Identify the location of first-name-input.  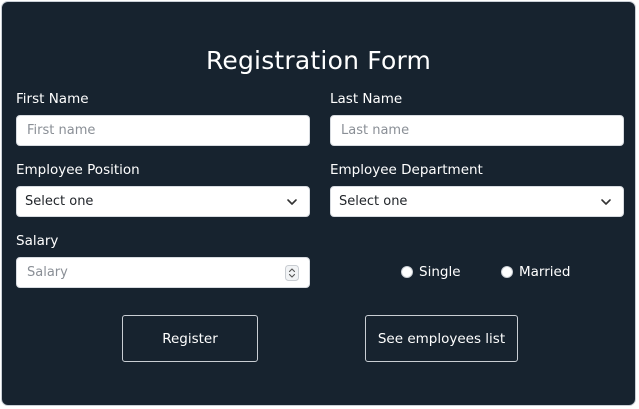
(163, 130).